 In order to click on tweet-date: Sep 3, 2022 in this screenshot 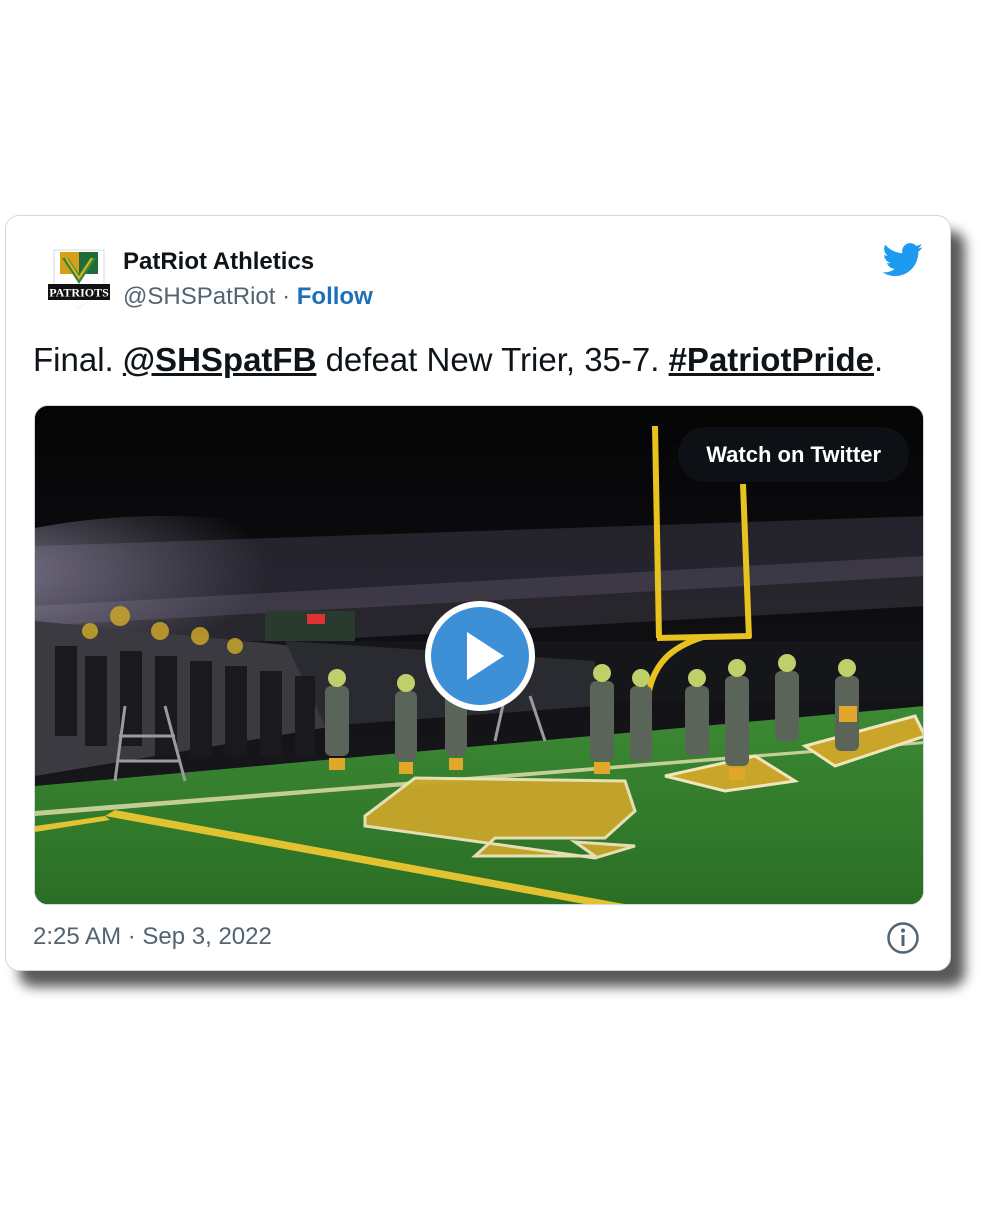, I will do `click(207, 936)`.